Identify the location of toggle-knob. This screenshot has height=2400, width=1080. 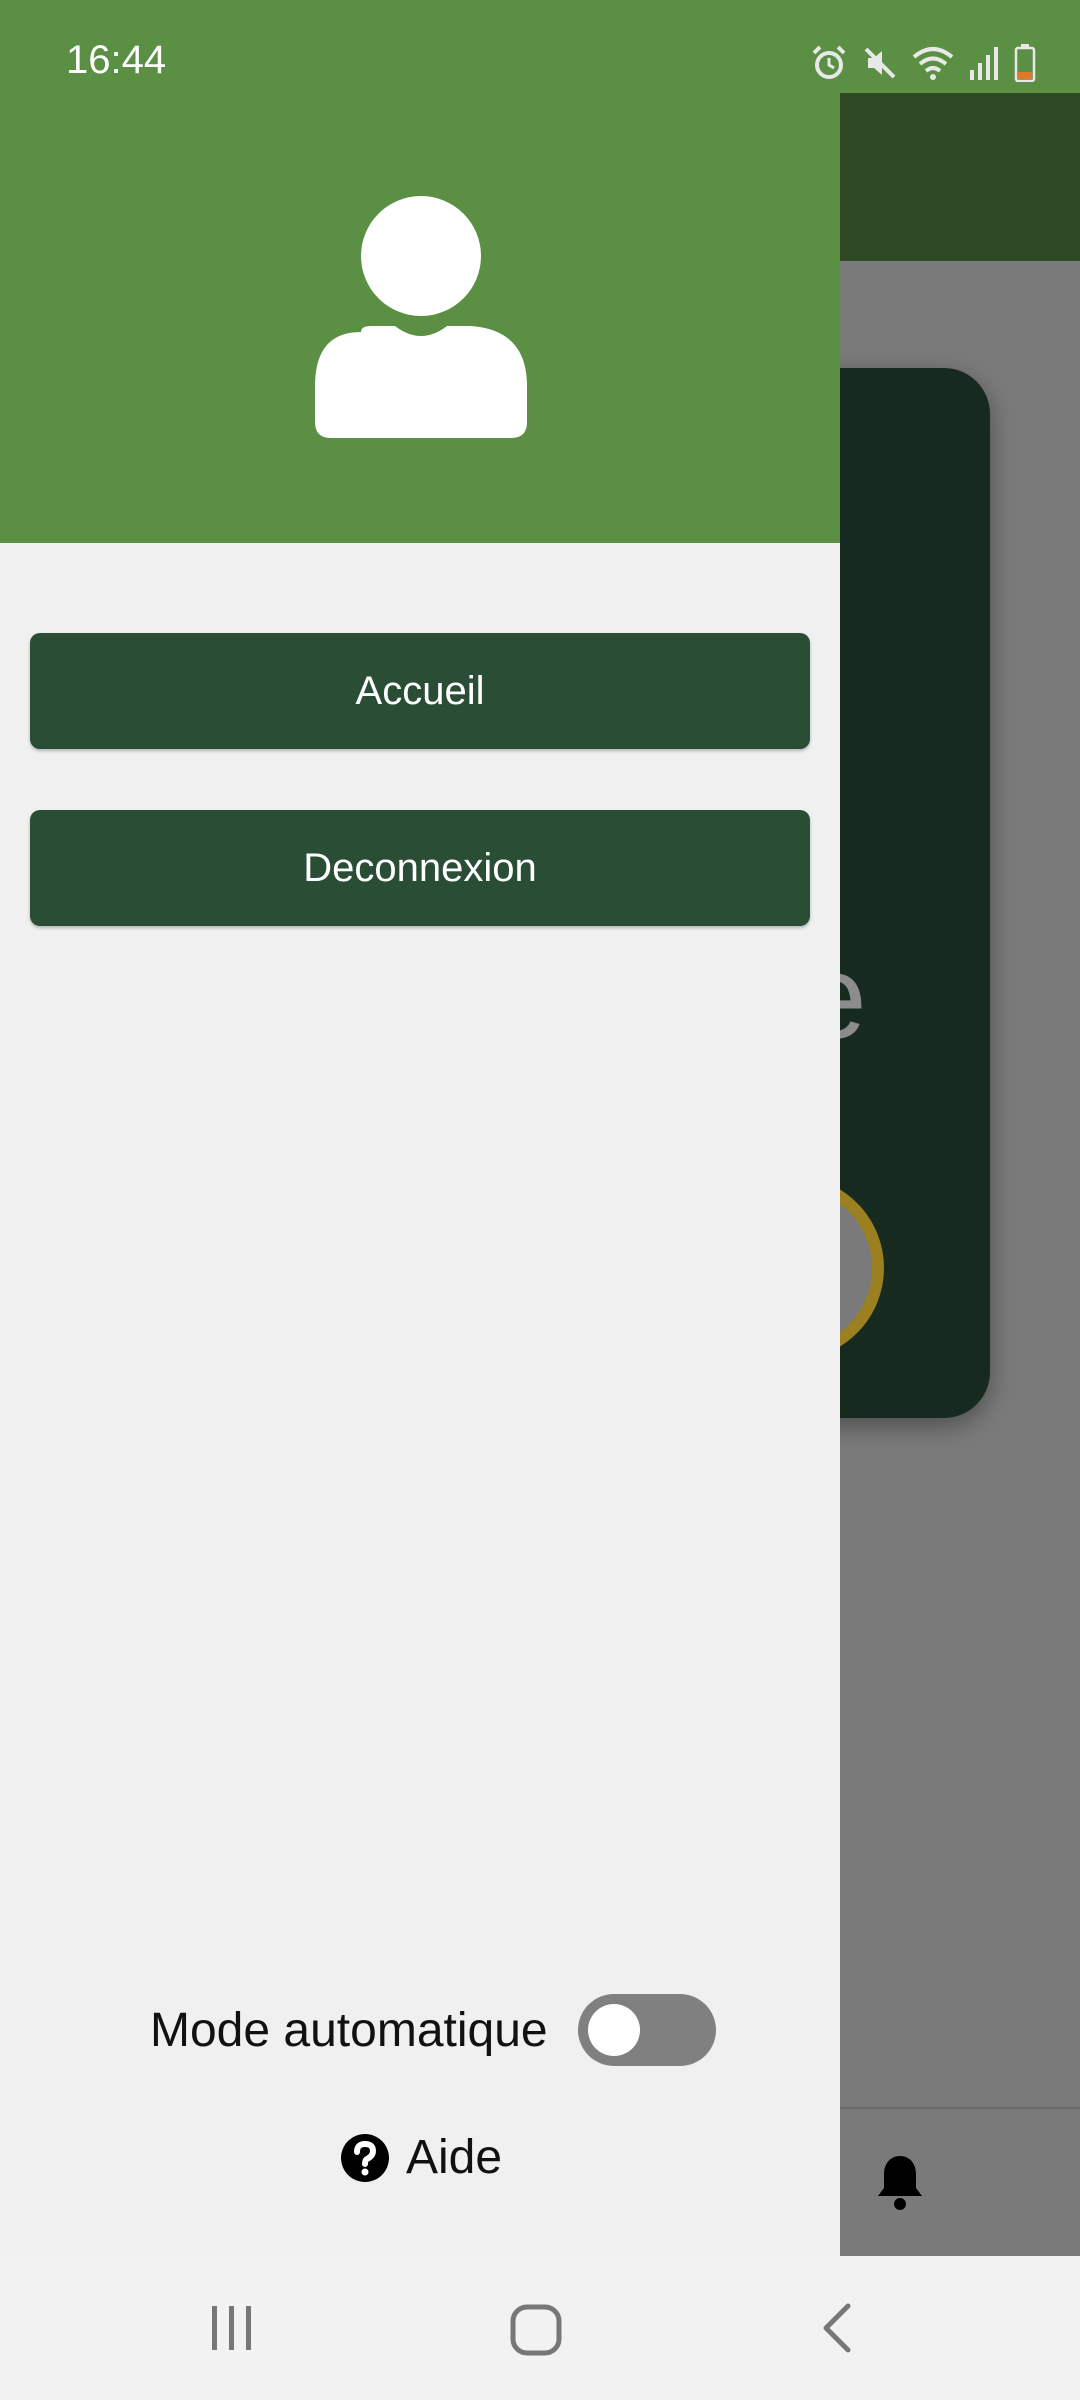
(613, 2030).